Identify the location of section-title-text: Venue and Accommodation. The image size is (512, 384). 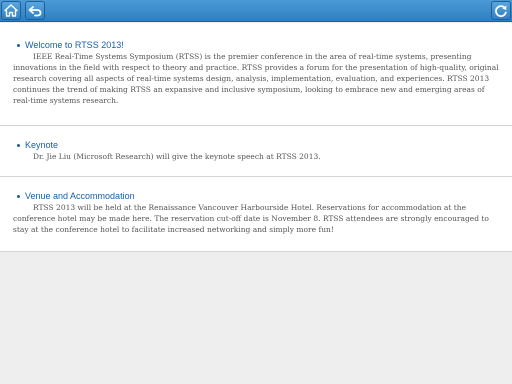
(80, 196).